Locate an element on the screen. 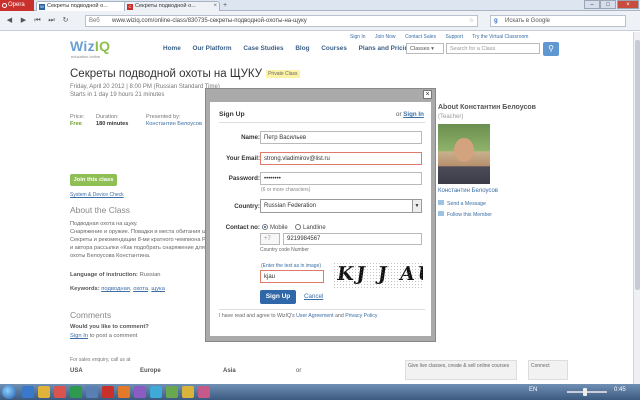 The image size is (640, 400). forward-icon: ▶ is located at coordinates (23, 20).